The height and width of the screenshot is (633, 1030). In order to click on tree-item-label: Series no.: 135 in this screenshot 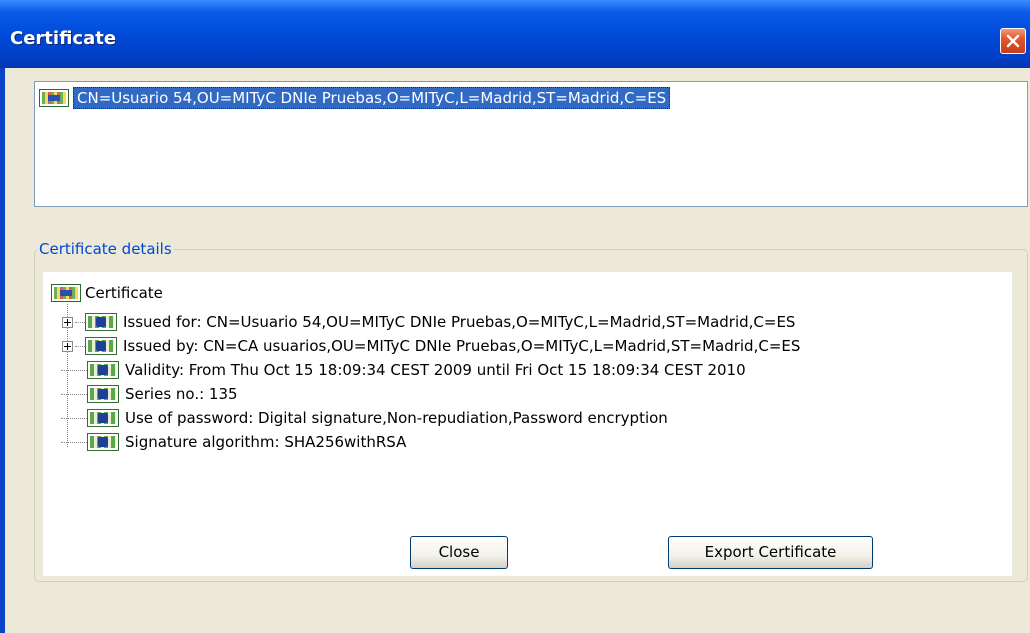, I will do `click(181, 394)`.